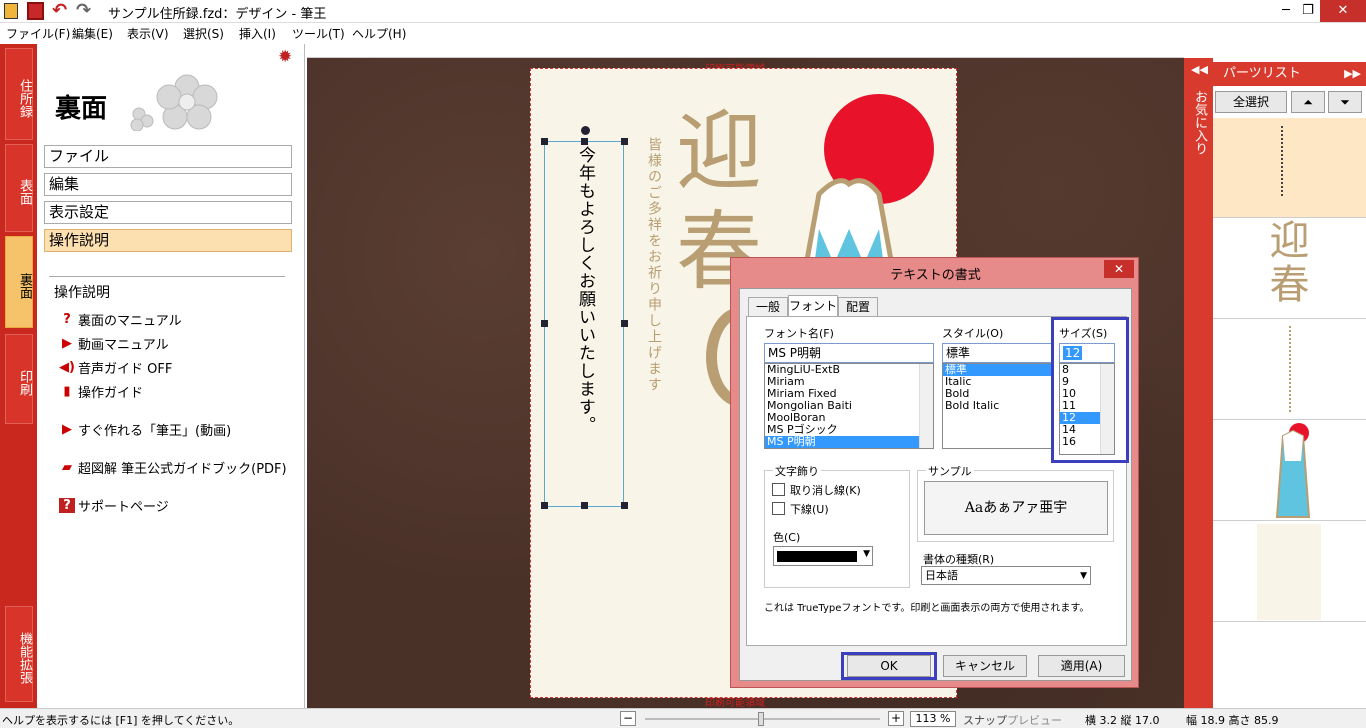 The image size is (1366, 728). I want to click on menu-select: 選択(S), so click(203, 33).